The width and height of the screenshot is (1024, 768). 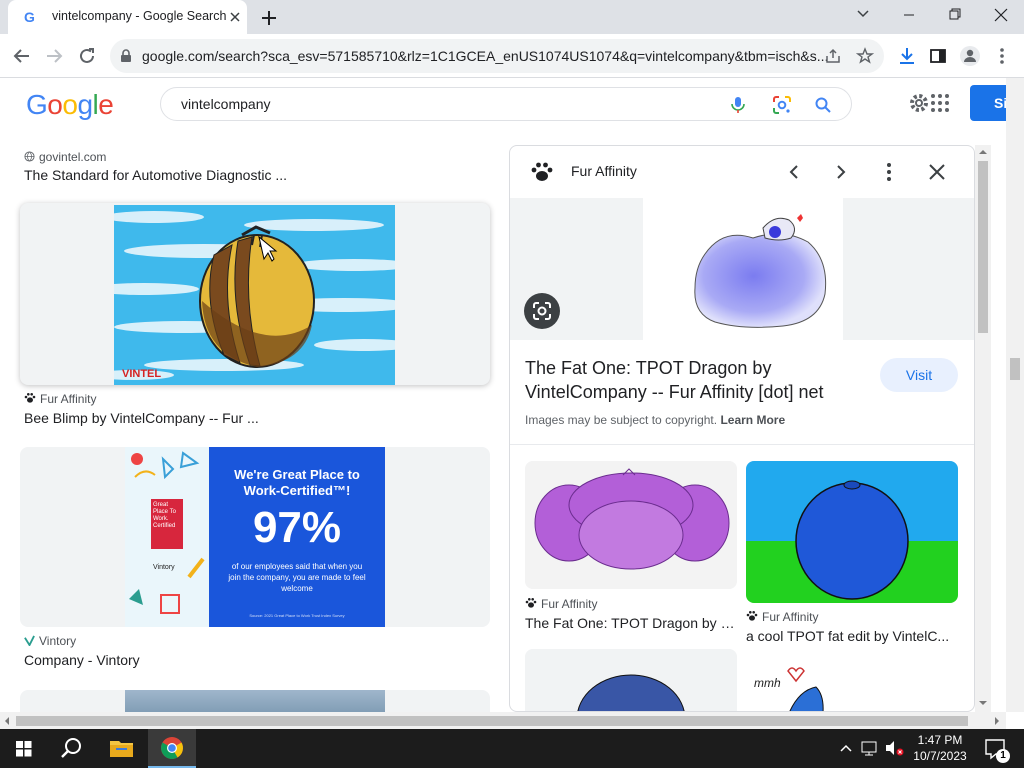 What do you see at coordinates (235, 17) in the screenshot?
I see `tab-close-icon` at bounding box center [235, 17].